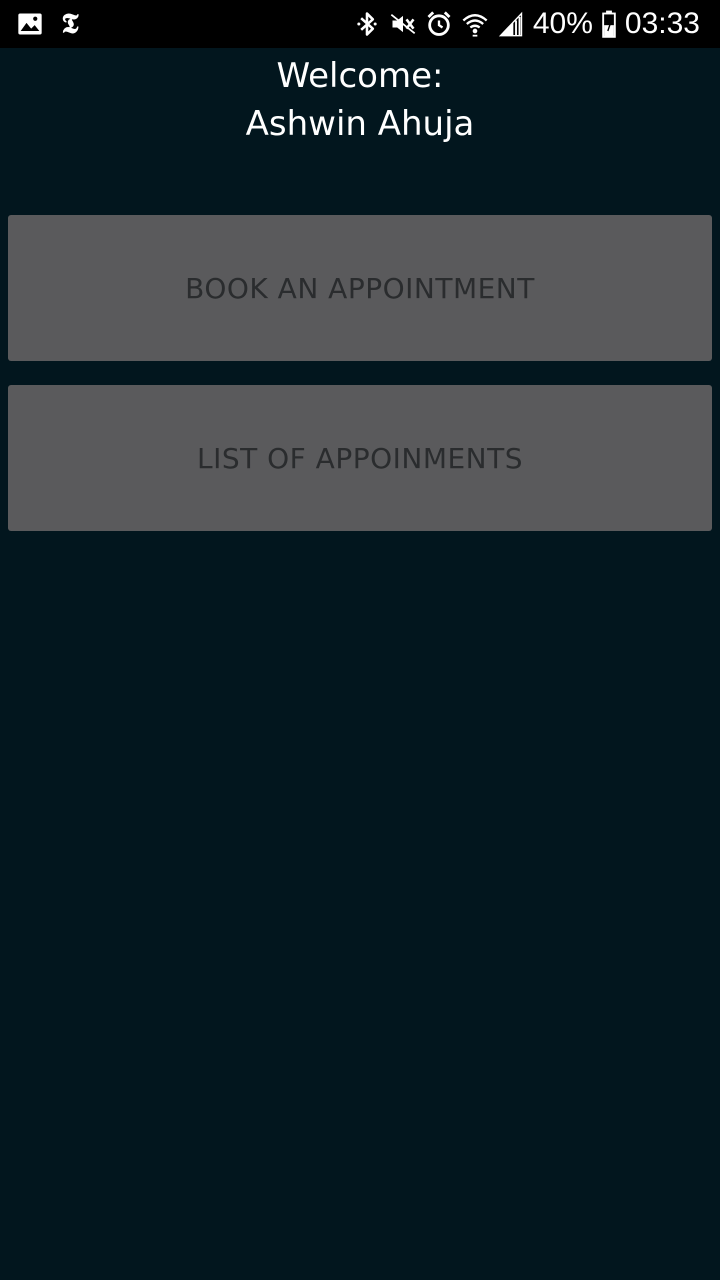  What do you see at coordinates (403, 24) in the screenshot?
I see `mute-vibrate-icon` at bounding box center [403, 24].